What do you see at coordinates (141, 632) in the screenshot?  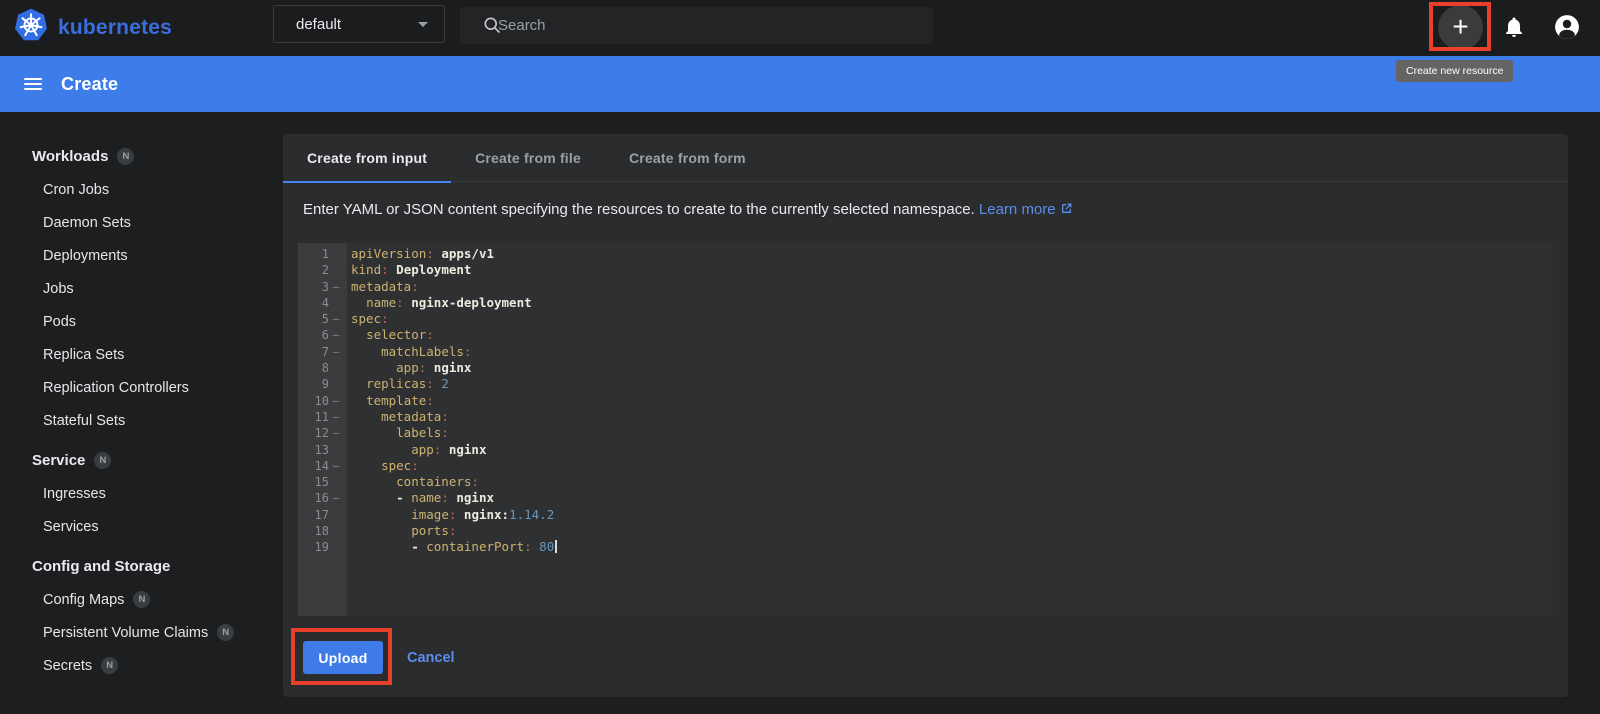 I see `sidebar-item-persistent-volume-claims: Persistent Volume Claims N` at bounding box center [141, 632].